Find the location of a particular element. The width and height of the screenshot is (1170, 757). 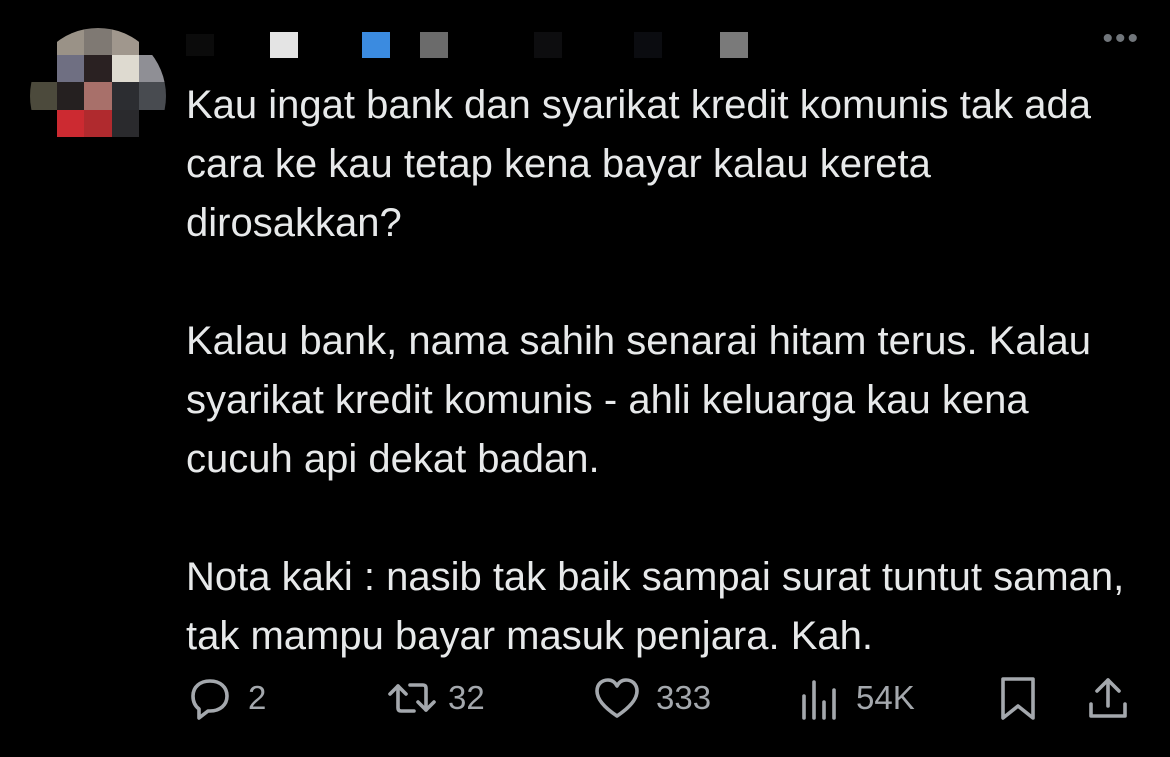

heart-icon is located at coordinates (617, 698).